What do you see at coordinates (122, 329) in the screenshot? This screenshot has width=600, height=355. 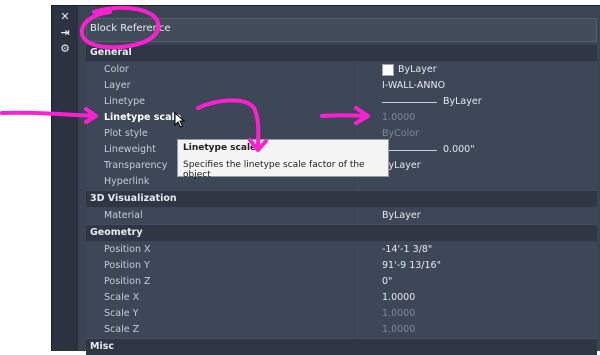 I see `row-label: Scale Z` at bounding box center [122, 329].